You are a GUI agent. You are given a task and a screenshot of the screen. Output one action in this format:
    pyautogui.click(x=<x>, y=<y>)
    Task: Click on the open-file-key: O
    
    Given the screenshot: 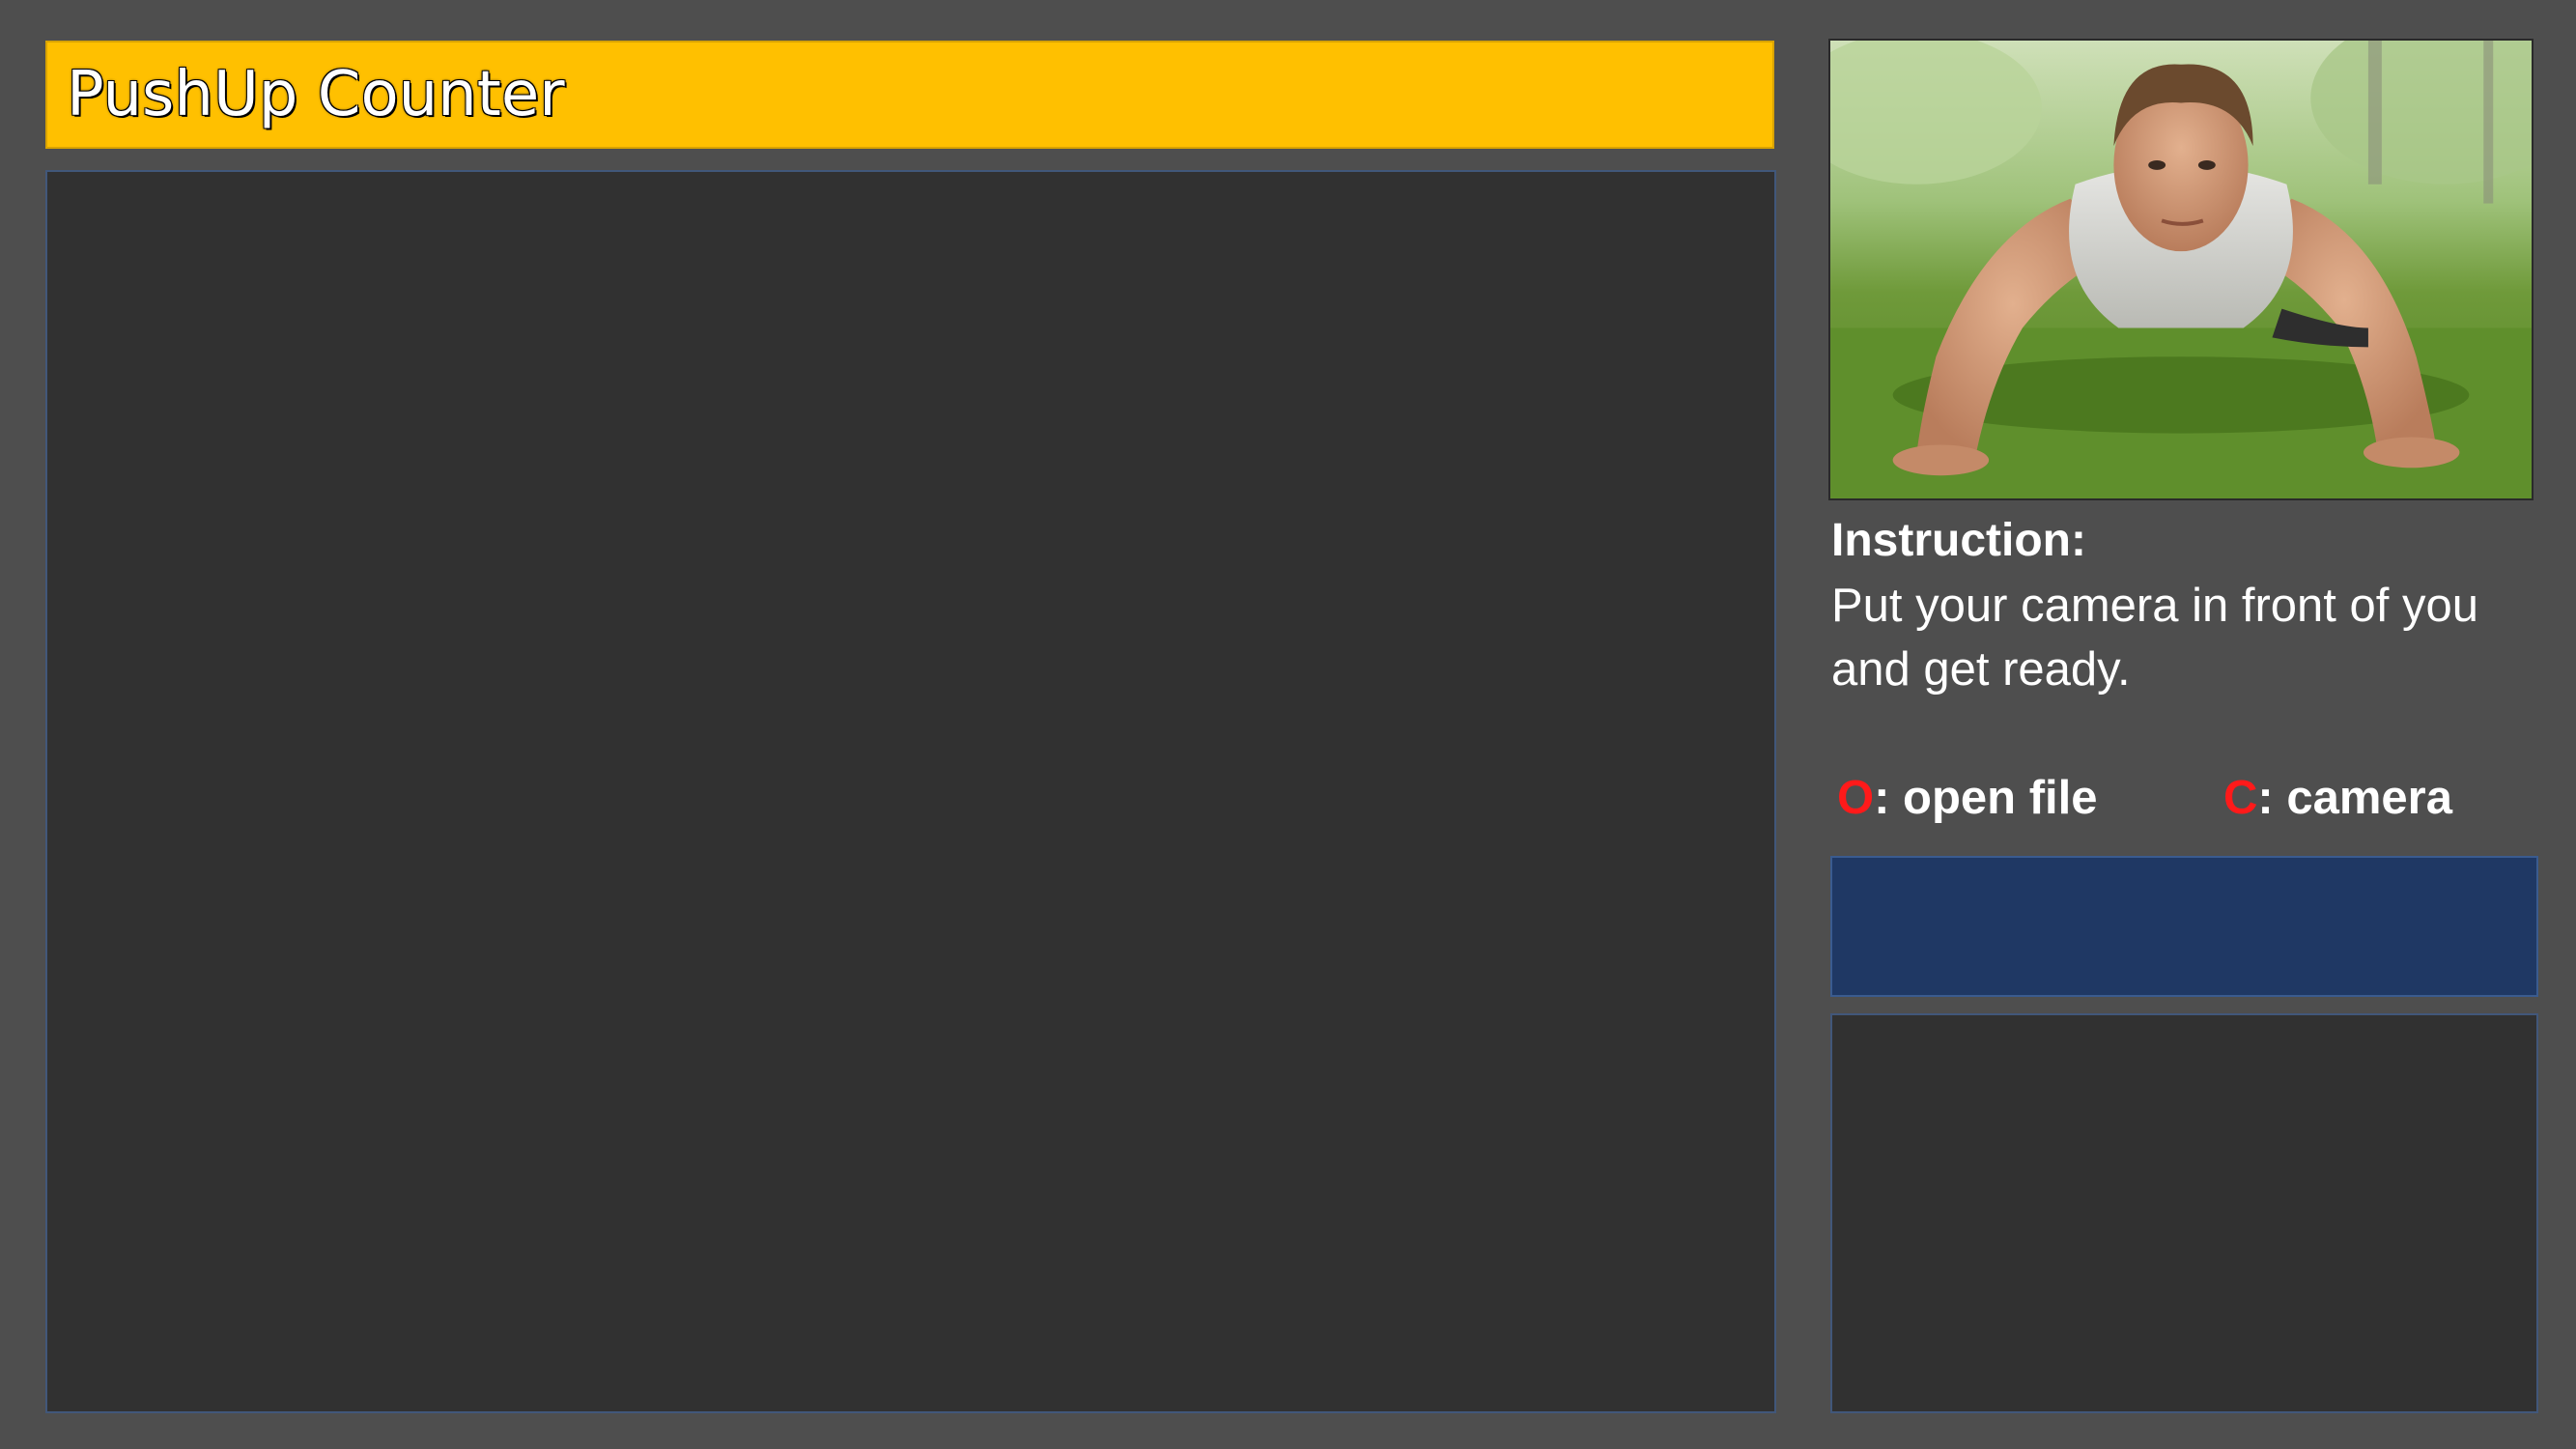 What is the action you would take?
    pyautogui.click(x=1856, y=798)
    